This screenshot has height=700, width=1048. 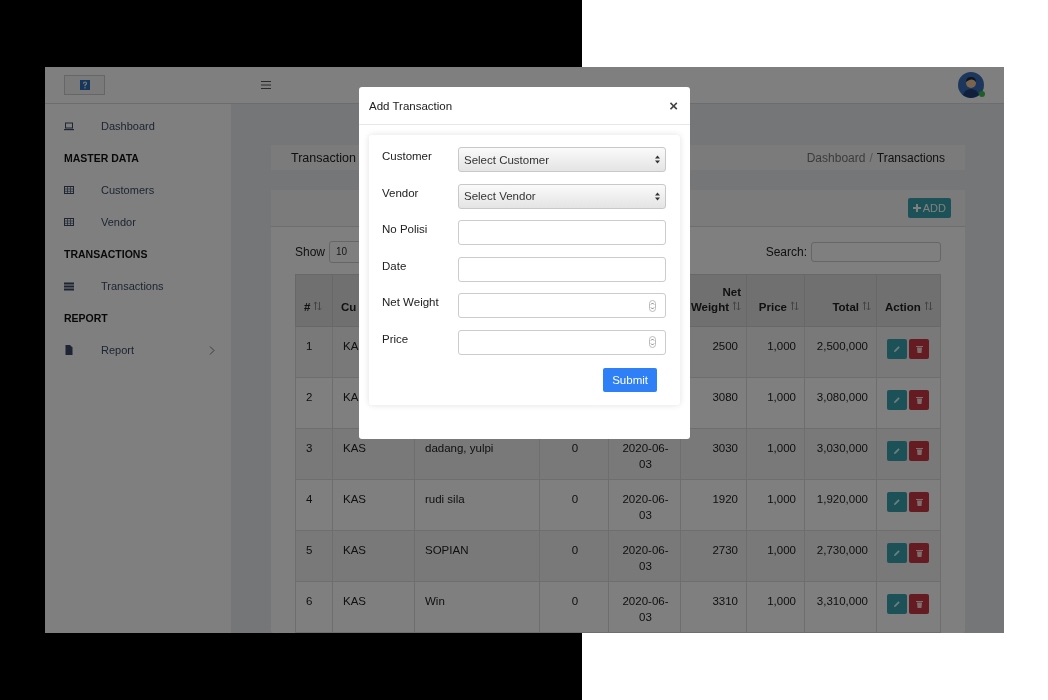 What do you see at coordinates (840, 300) in the screenshot?
I see `column-header: Total` at bounding box center [840, 300].